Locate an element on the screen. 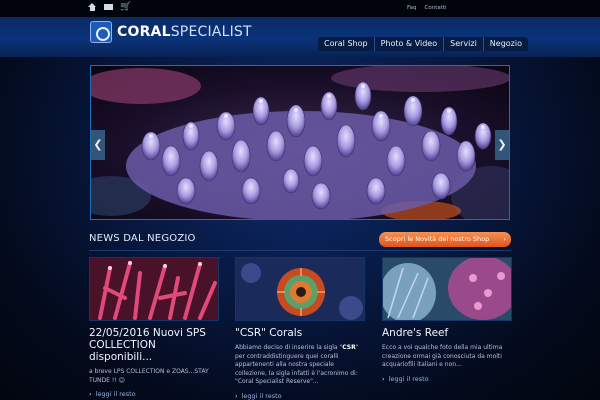 The height and width of the screenshot is (400, 600). shop-news-label: Scopri le Novità del nostro Shop is located at coordinates (437, 239).